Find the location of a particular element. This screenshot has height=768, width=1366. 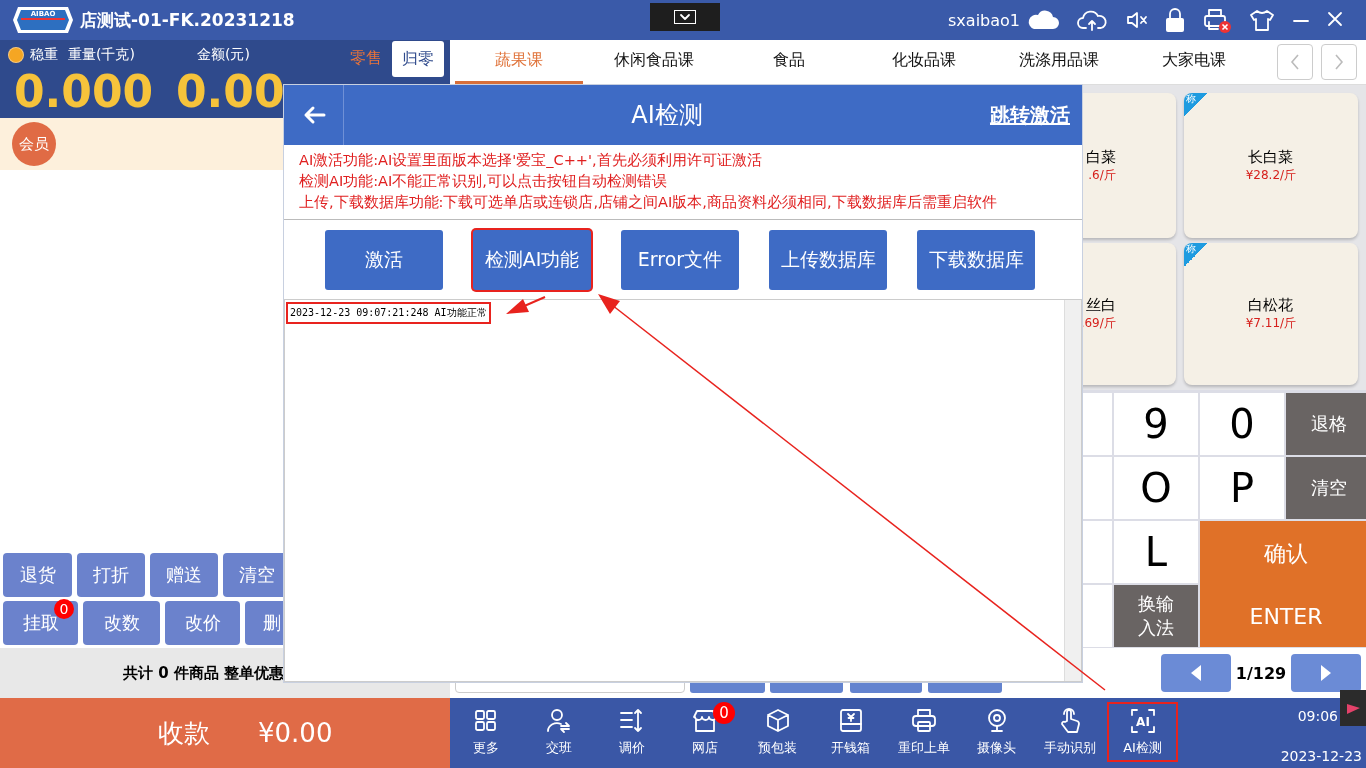

tshirt-icon is located at coordinates (1262, 20).